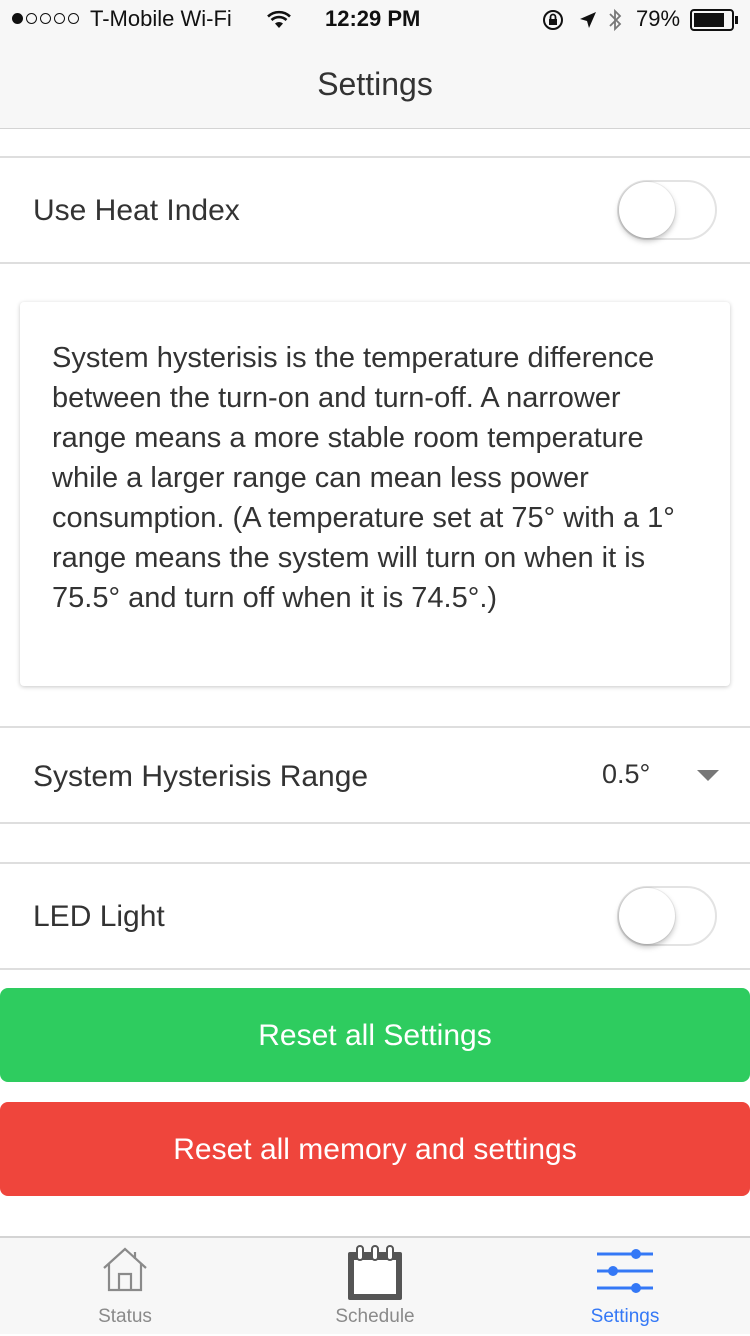 Image resolution: width=750 pixels, height=1336 pixels. I want to click on house-icon, so click(125, 1269).